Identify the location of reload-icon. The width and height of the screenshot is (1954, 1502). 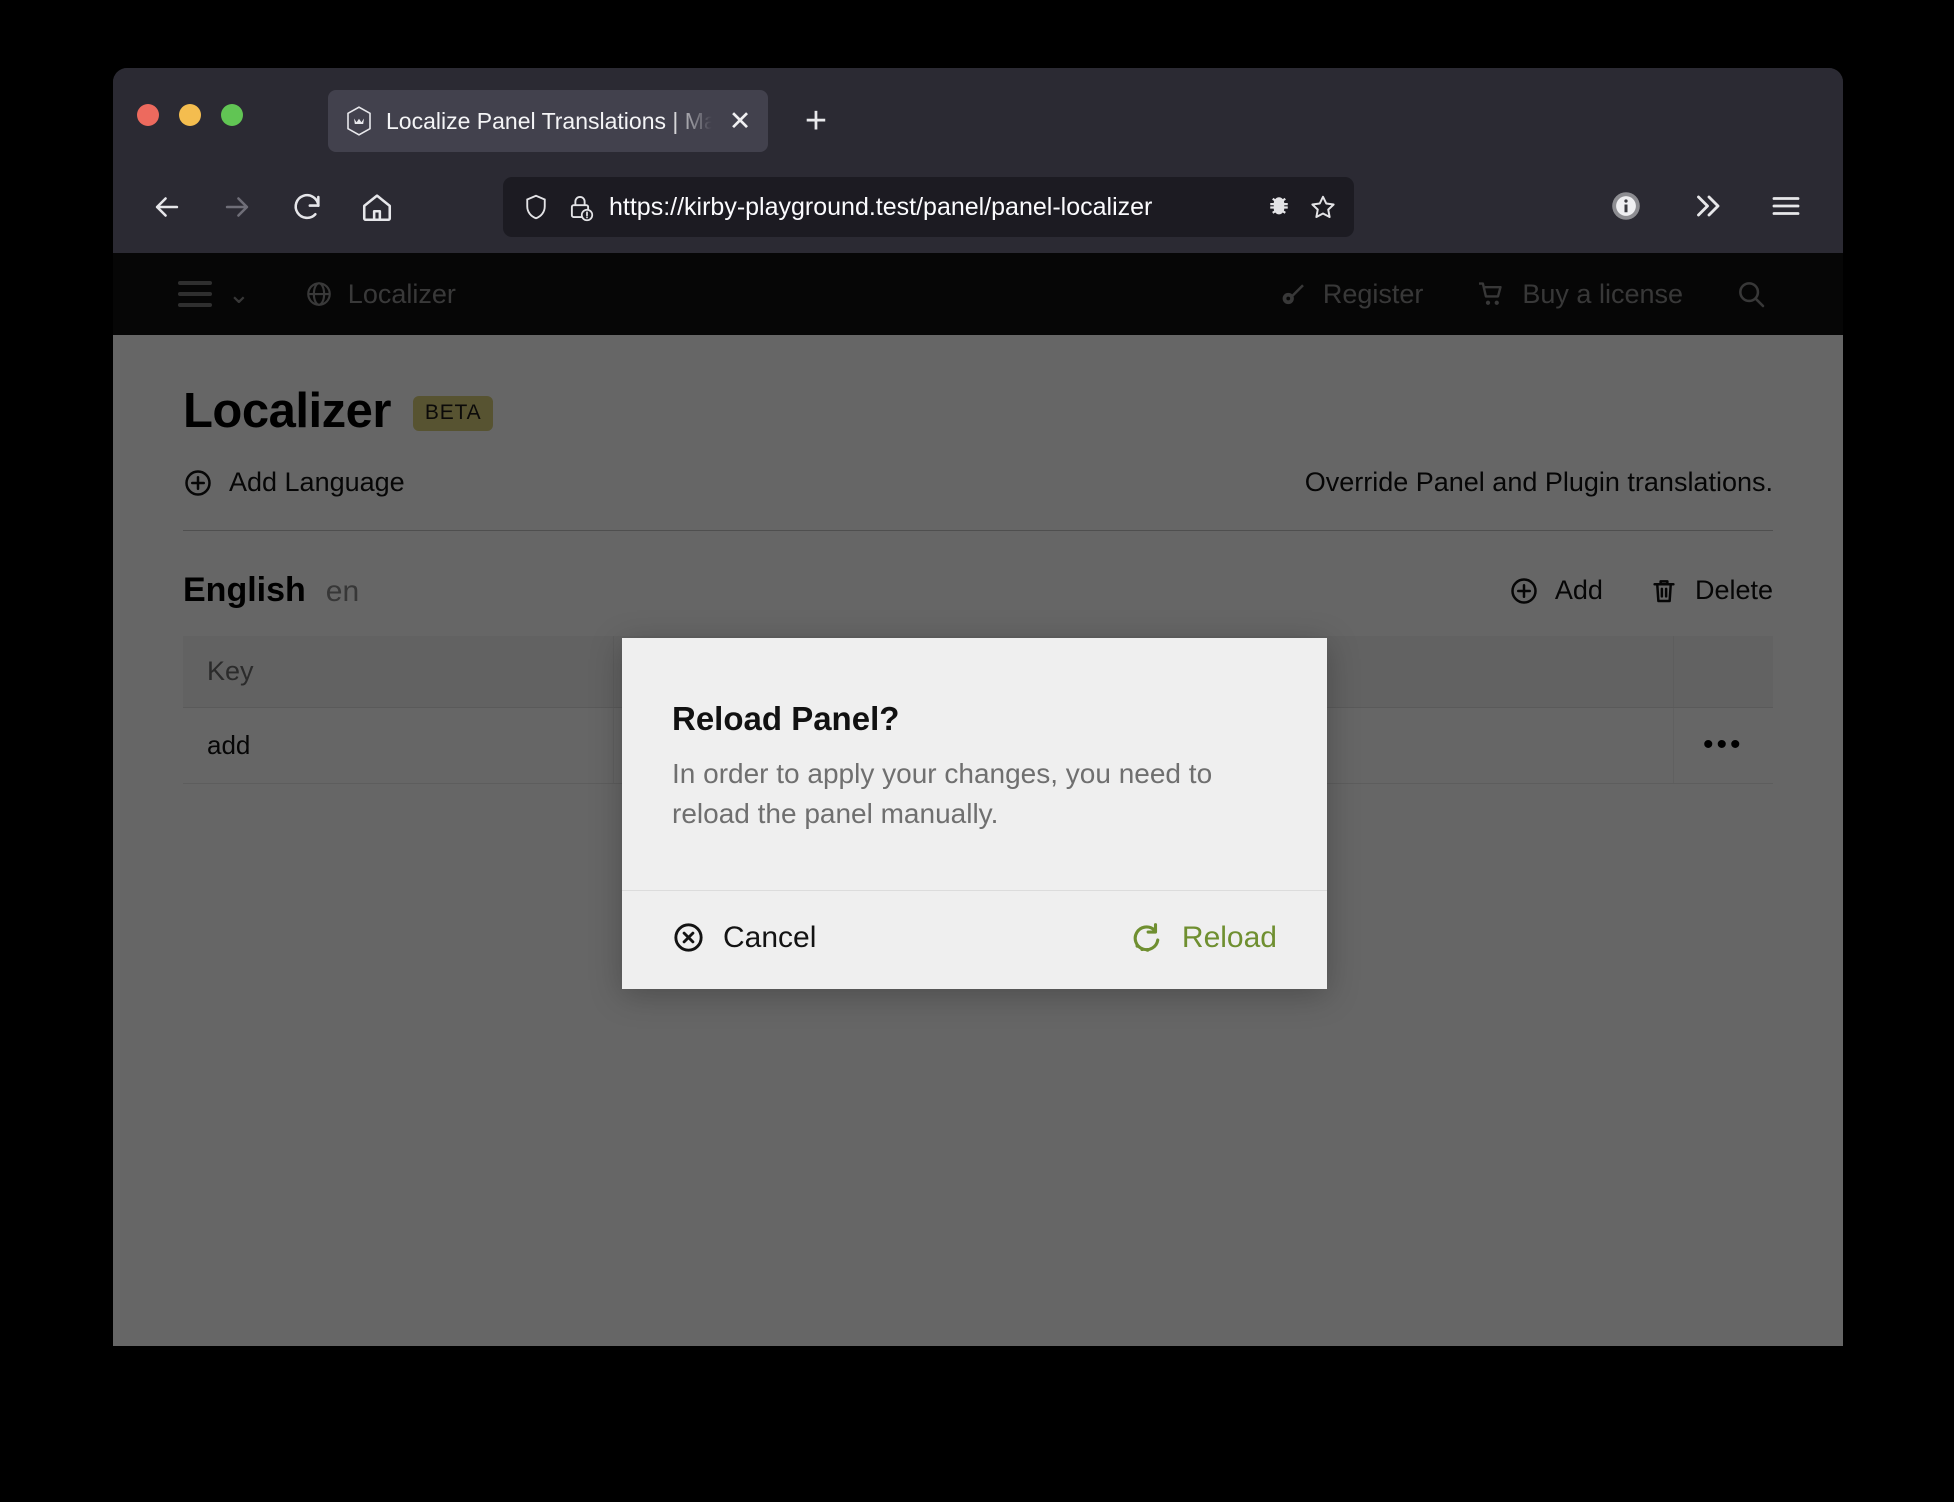
(307, 207).